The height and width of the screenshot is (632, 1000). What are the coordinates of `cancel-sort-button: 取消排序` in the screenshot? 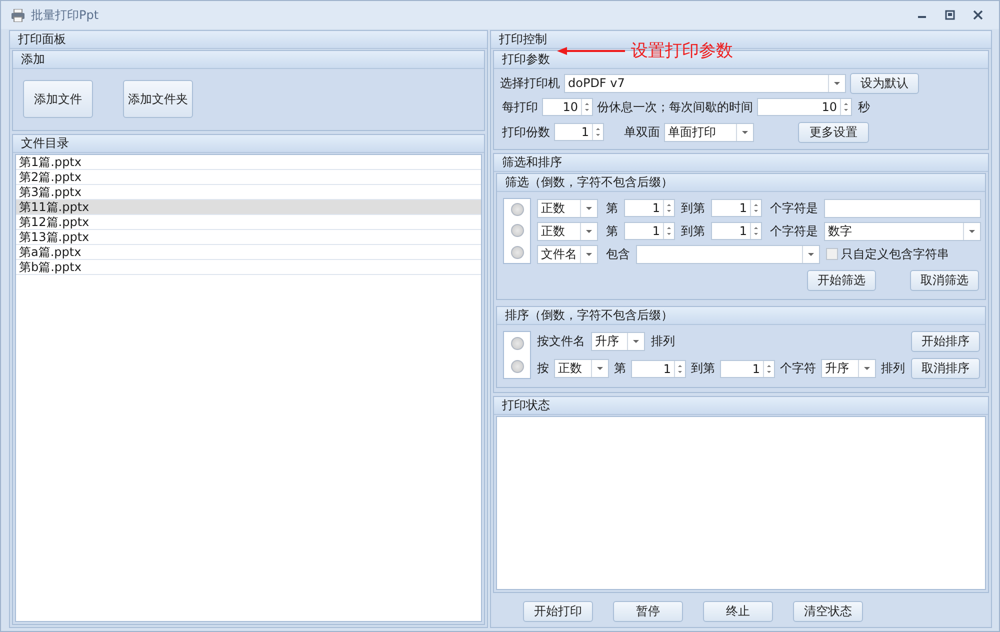 It's located at (945, 368).